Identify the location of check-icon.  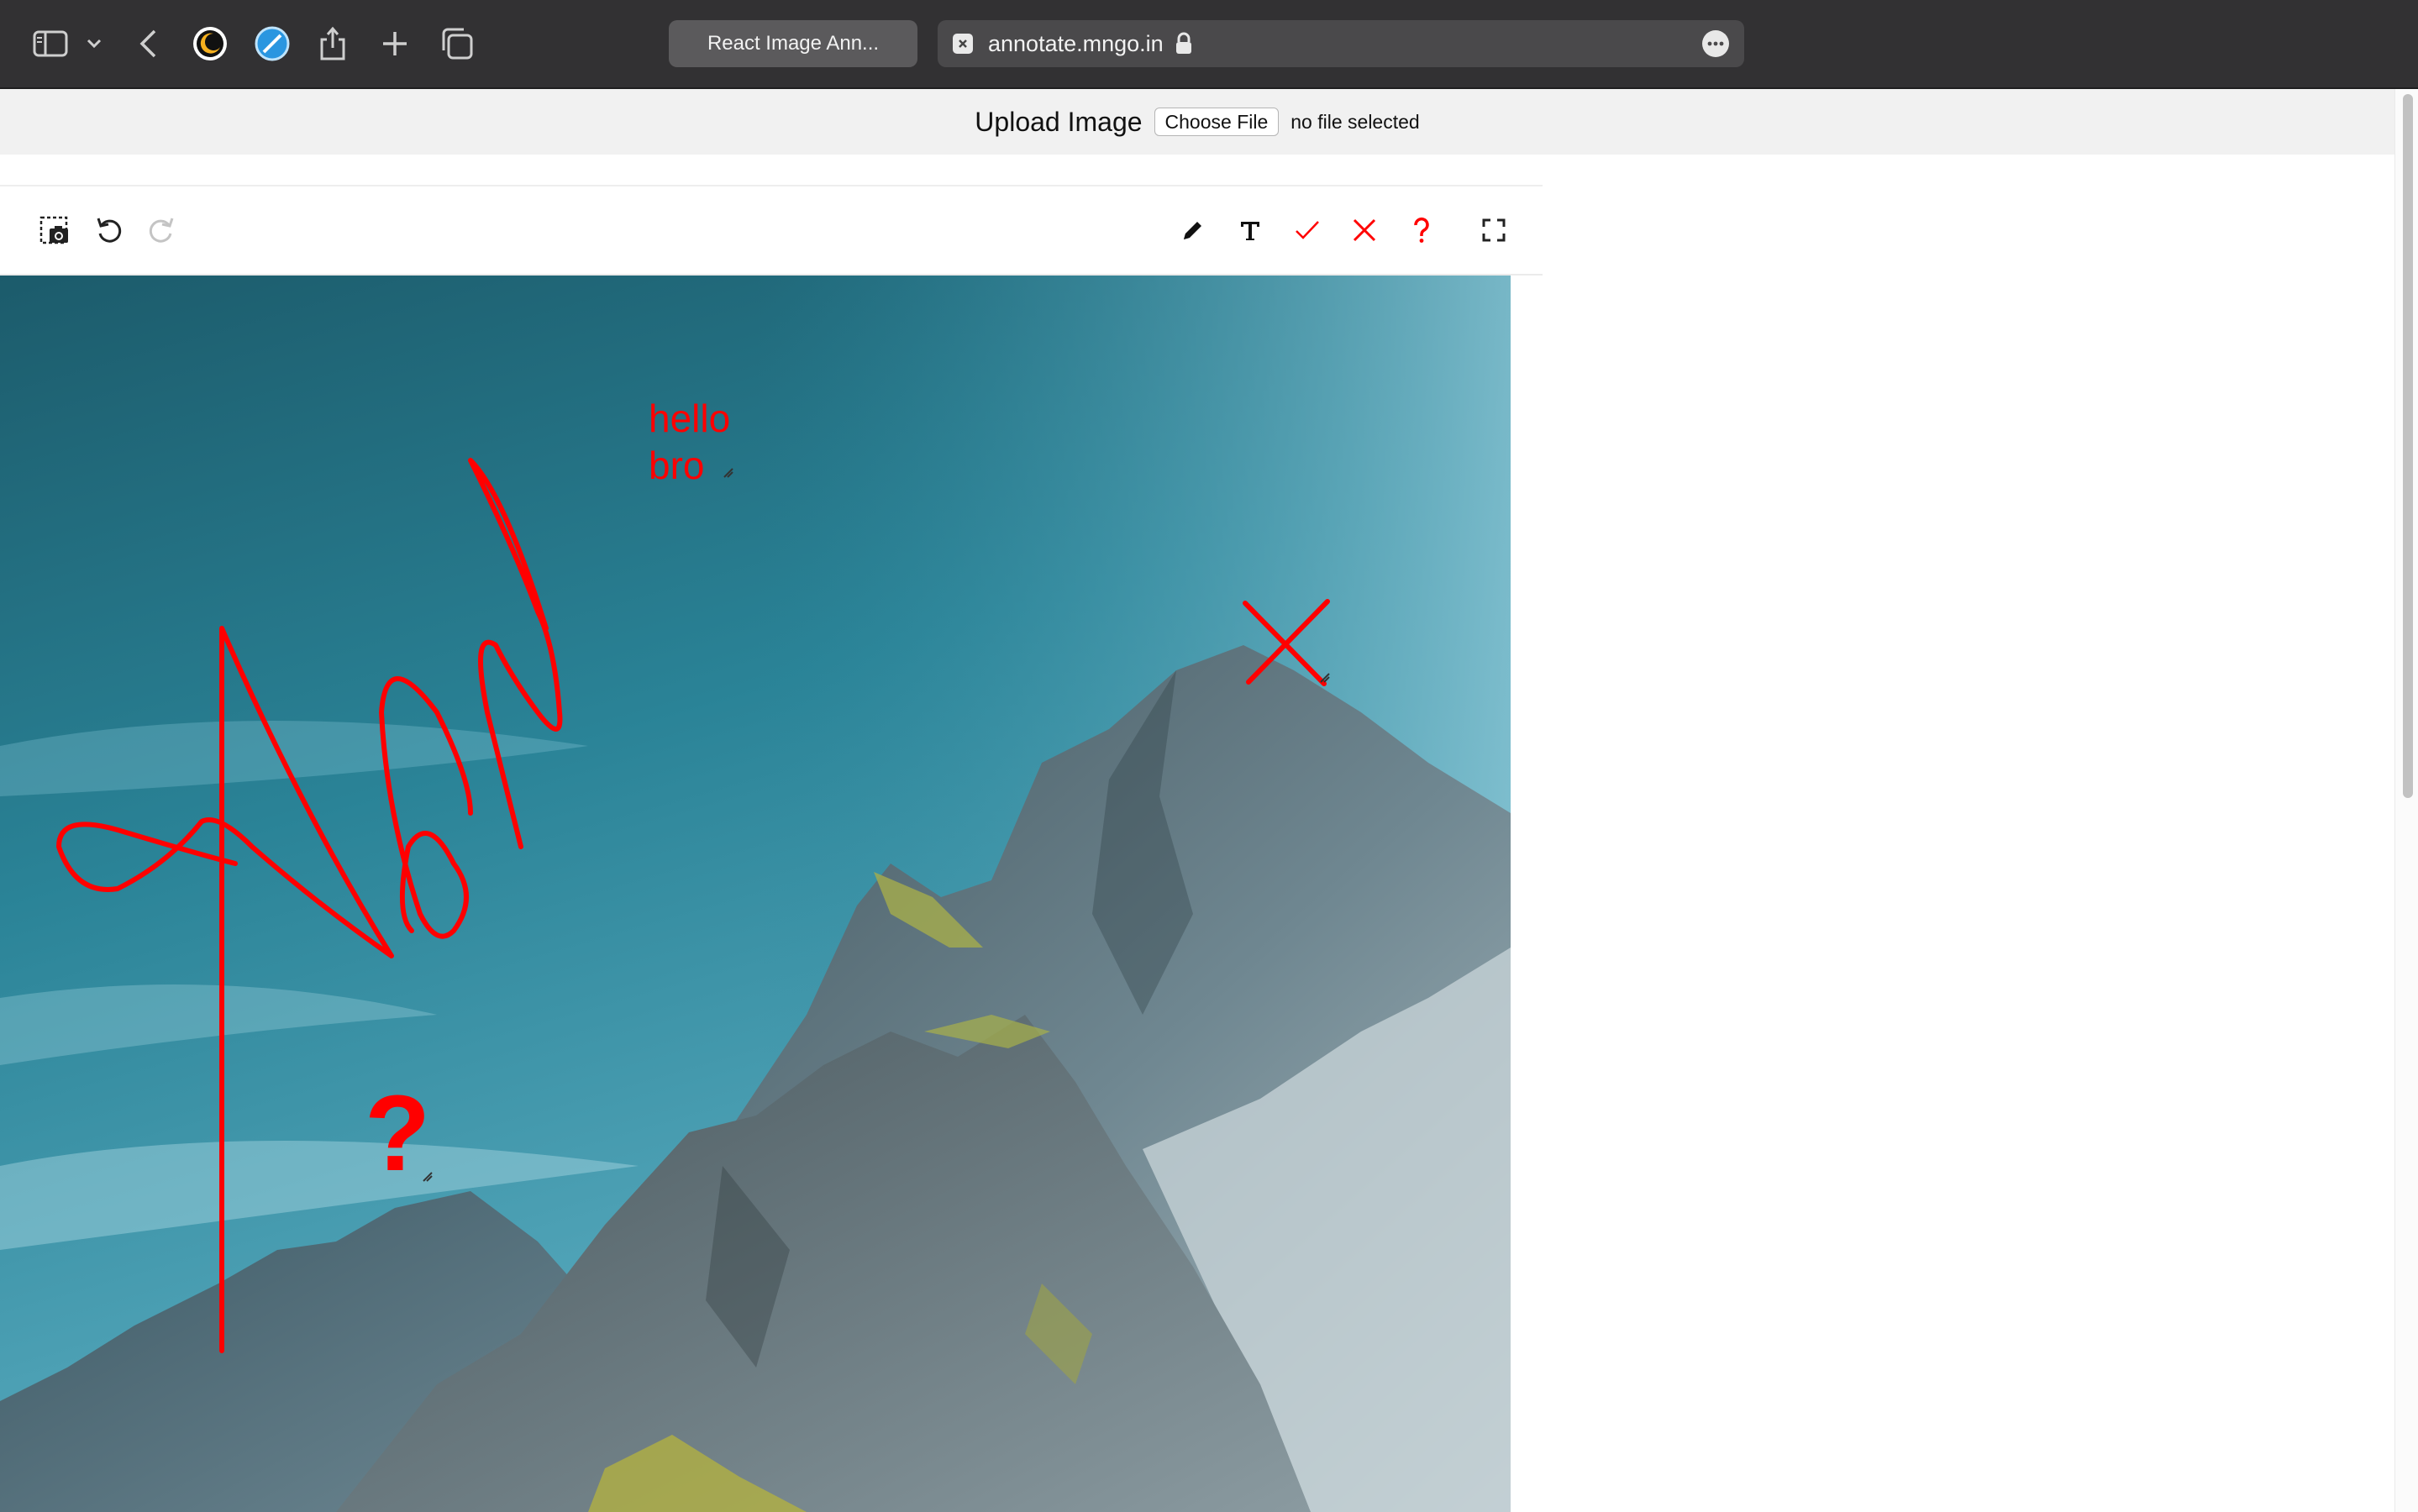
(1307, 230).